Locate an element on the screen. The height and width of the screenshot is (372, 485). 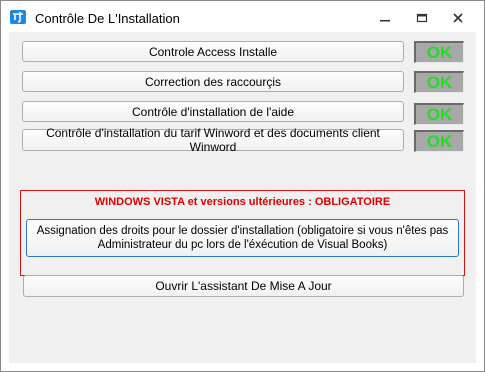
shortcuts-fix-status: OK is located at coordinates (439, 82).